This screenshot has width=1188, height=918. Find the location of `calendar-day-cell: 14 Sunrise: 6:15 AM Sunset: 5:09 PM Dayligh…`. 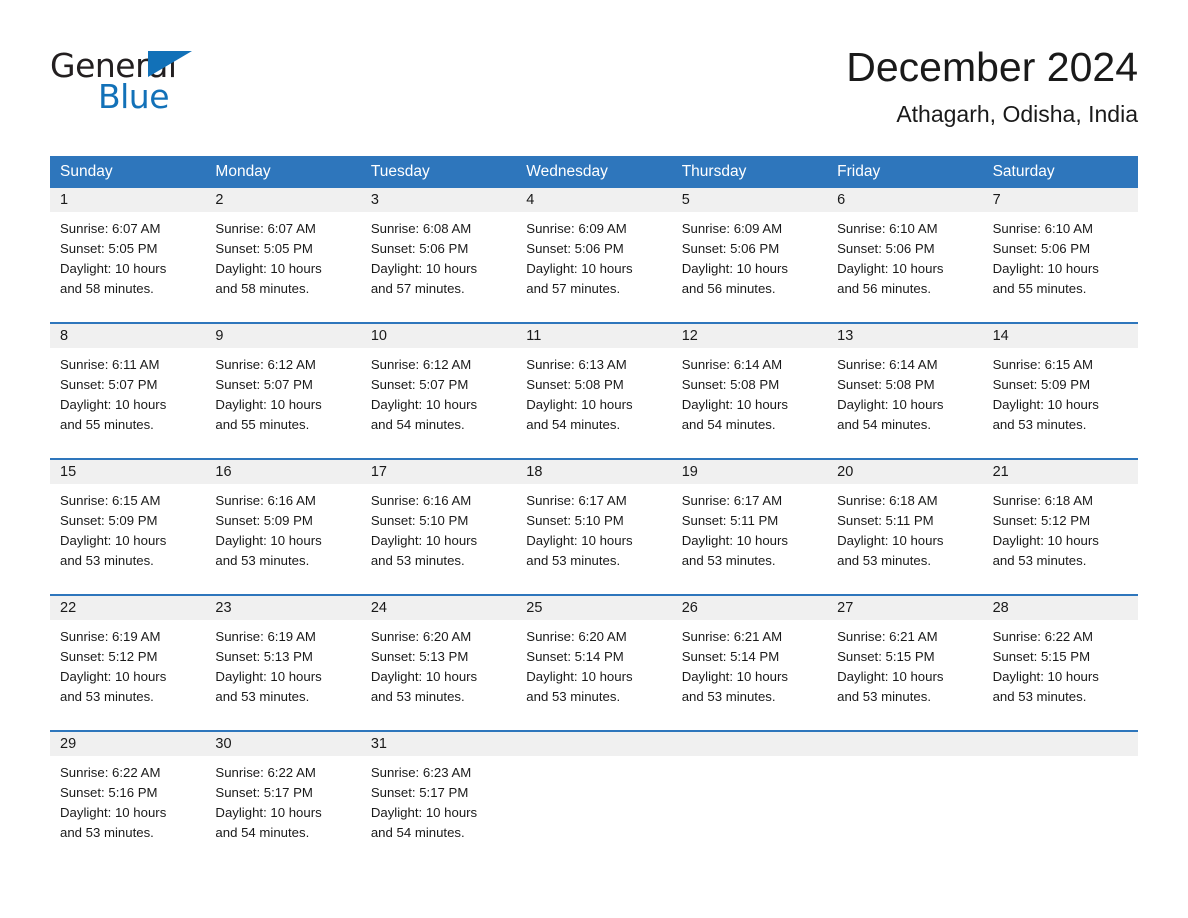

calendar-day-cell: 14 Sunrise: 6:15 AM Sunset: 5:09 PM Dayligh… is located at coordinates (1060, 385).